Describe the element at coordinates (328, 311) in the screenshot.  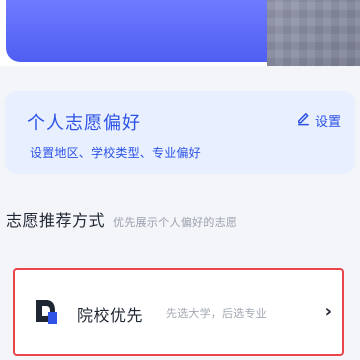
I see `chevron-right-icon: ›` at that location.